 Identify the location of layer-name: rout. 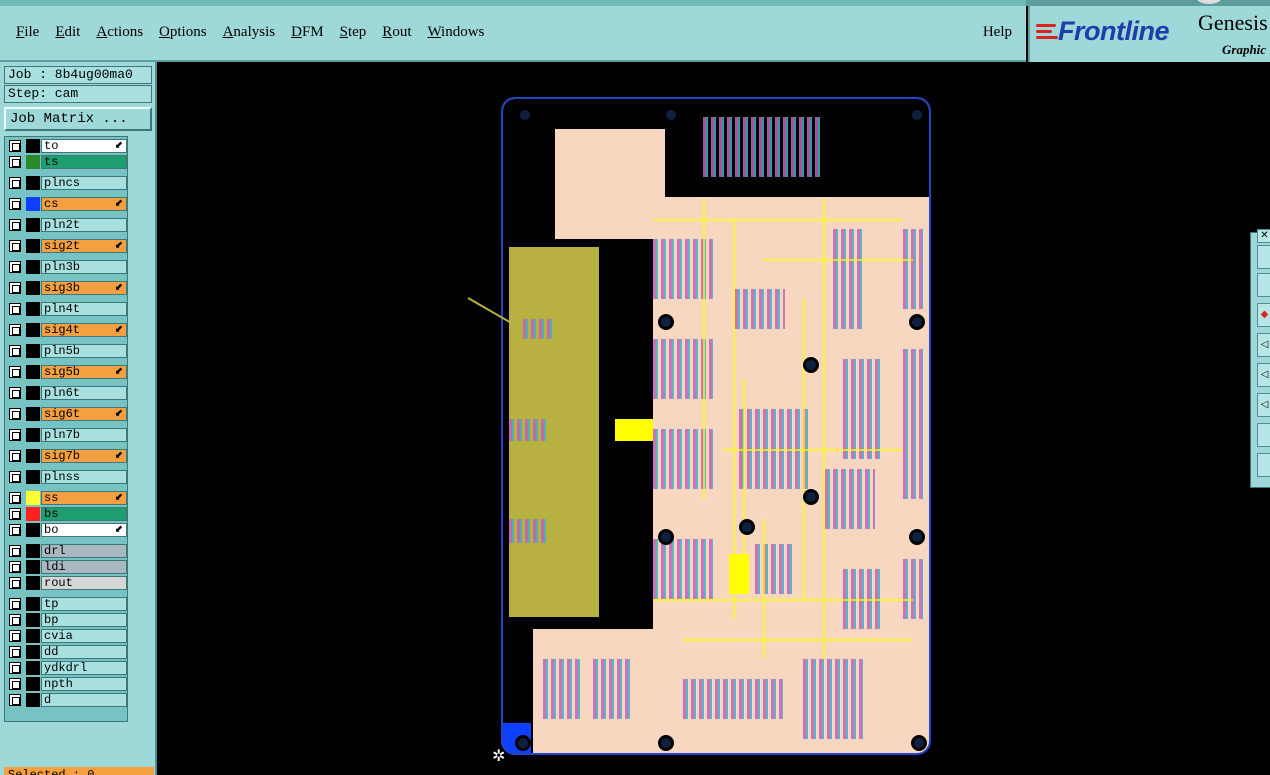
(84, 583).